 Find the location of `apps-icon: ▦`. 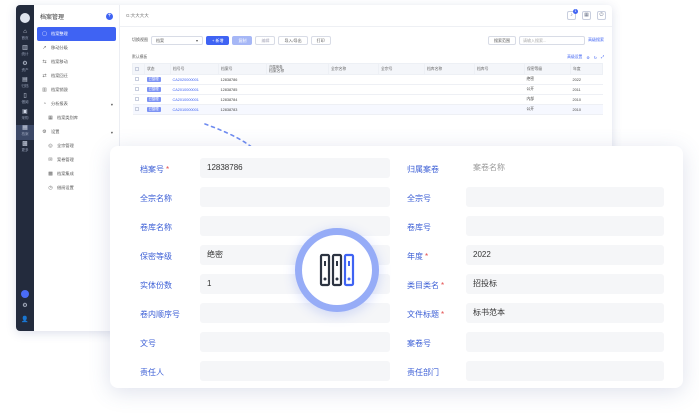

apps-icon: ▦ is located at coordinates (586, 15).